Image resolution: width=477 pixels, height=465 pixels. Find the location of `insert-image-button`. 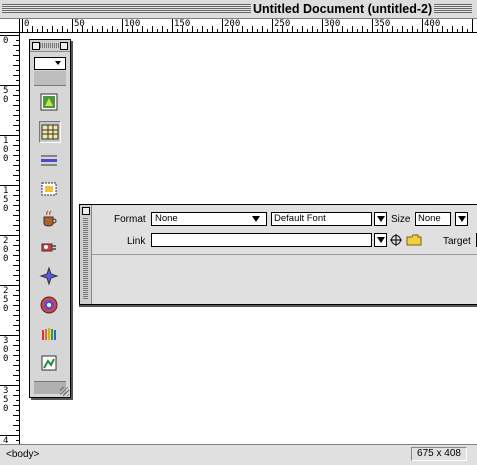

insert-image-button is located at coordinates (50, 103).